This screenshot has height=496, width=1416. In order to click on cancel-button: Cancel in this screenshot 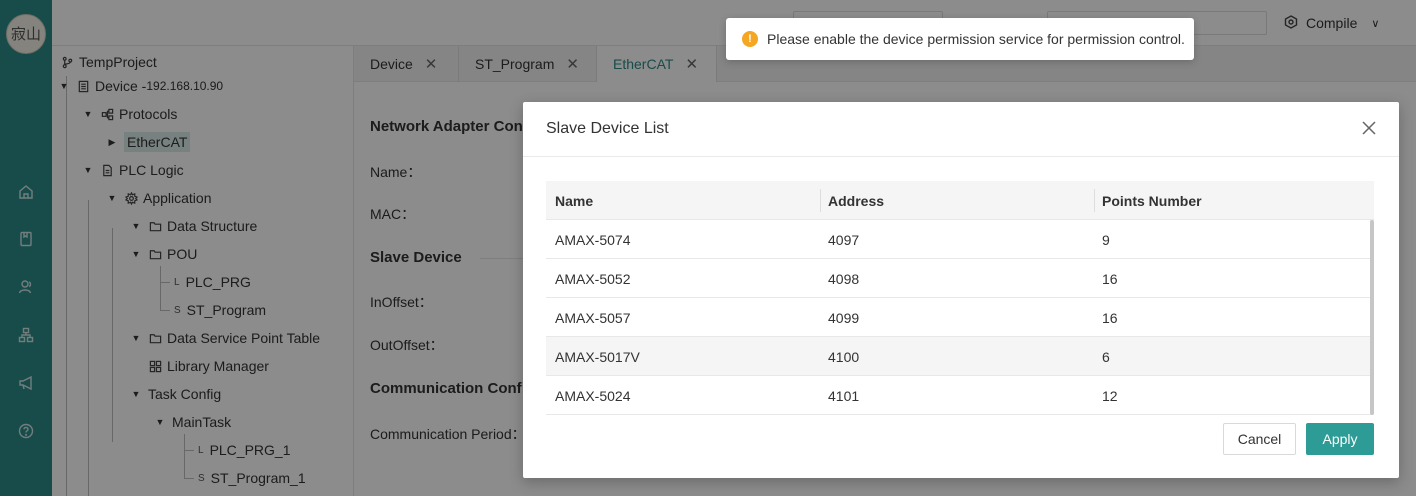, I will do `click(1259, 439)`.